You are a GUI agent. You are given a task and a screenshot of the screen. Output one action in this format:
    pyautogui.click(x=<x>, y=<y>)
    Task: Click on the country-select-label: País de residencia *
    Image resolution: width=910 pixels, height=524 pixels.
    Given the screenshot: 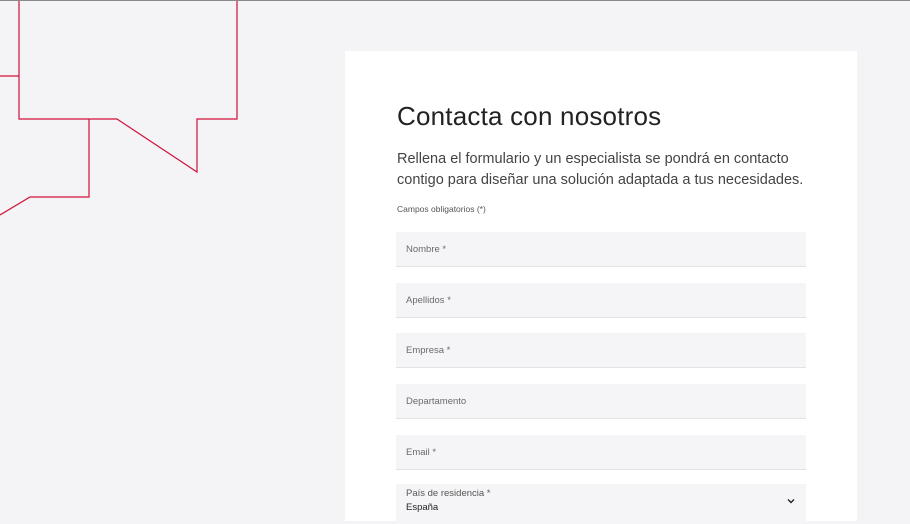 What is the action you would take?
    pyautogui.click(x=448, y=493)
    